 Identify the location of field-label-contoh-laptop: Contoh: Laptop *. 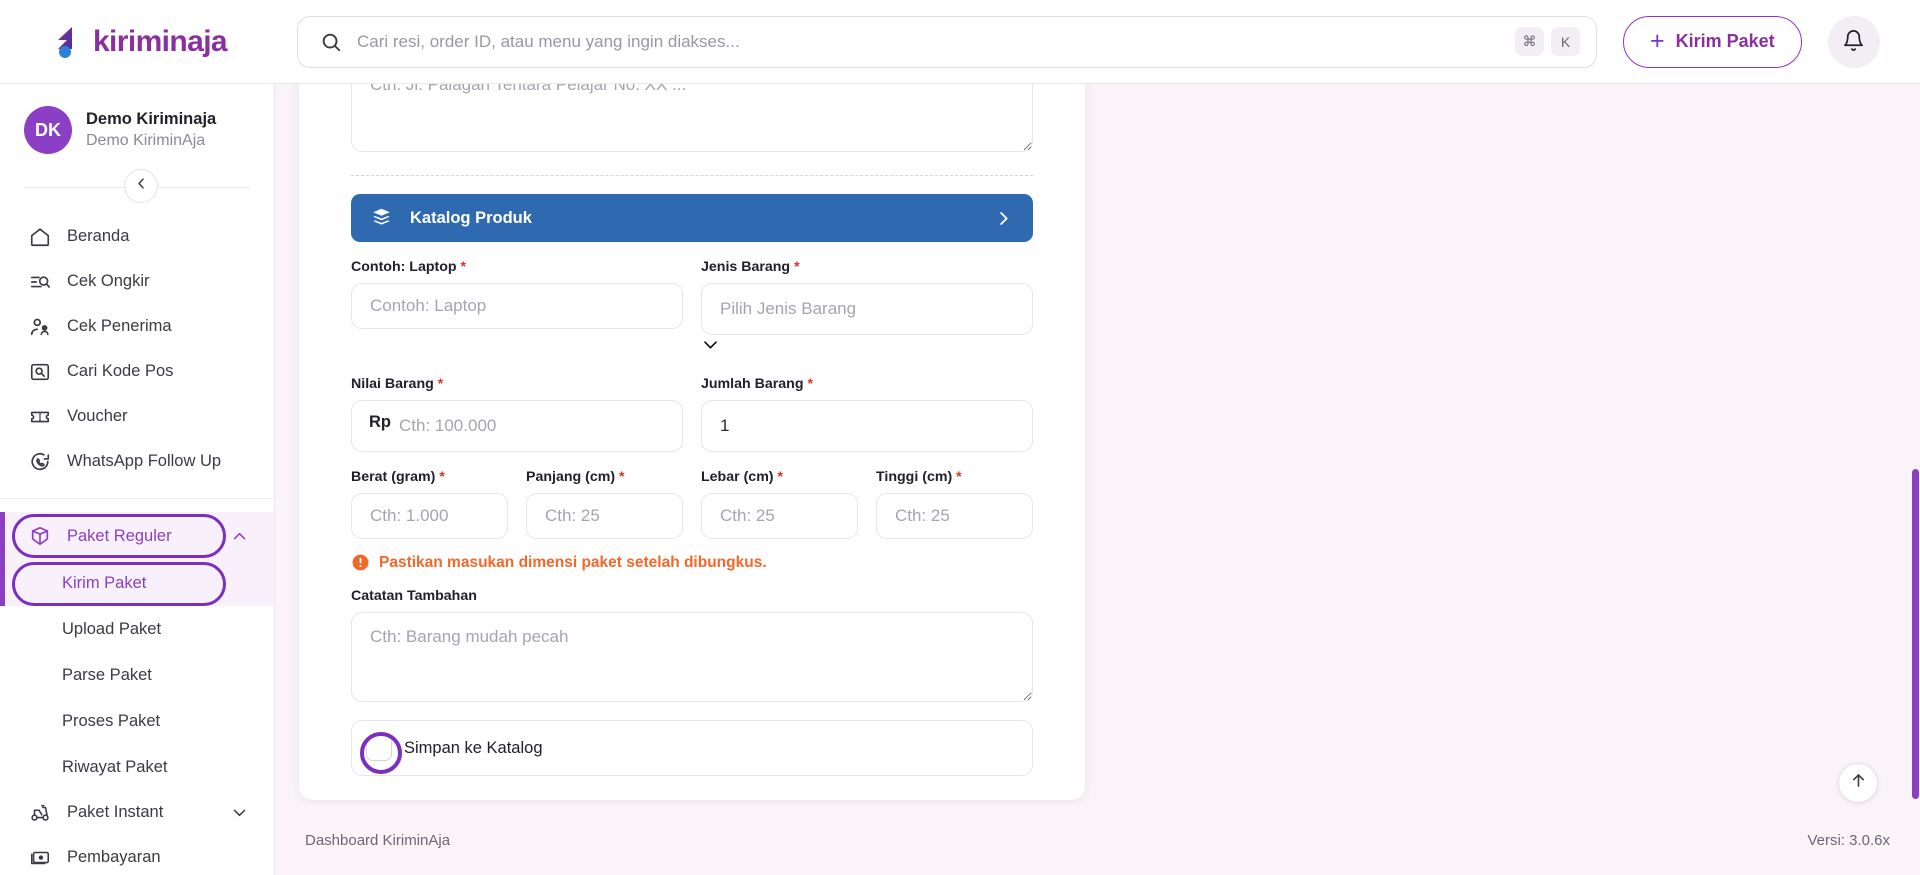
(517, 267).